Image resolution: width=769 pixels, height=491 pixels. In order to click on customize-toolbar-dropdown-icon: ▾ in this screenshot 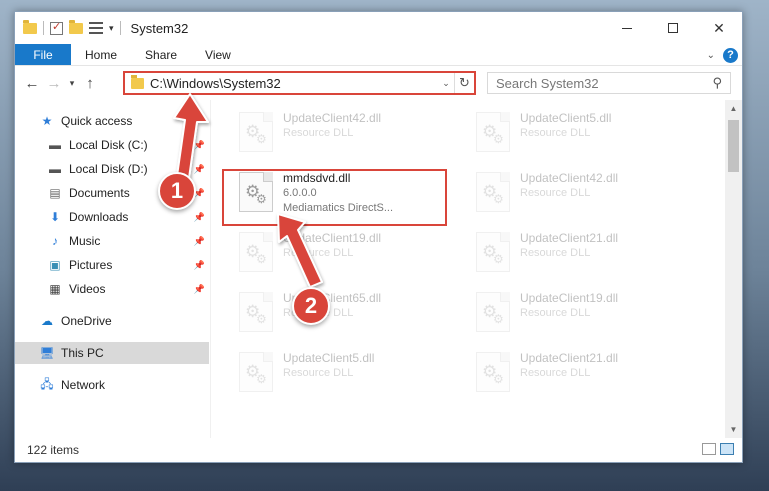, I will do `click(111, 28)`.